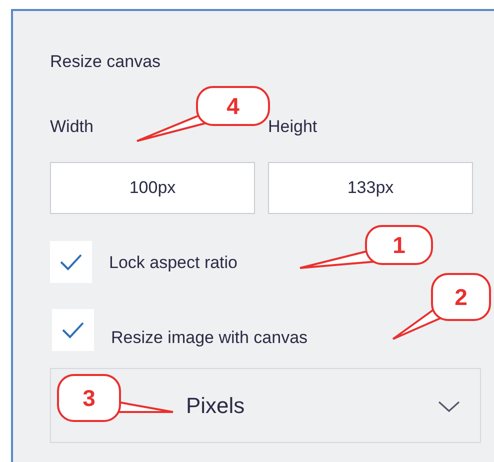 The height and width of the screenshot is (462, 494). Describe the element at coordinates (399, 245) in the screenshot. I see `callout-number: 1` at that location.